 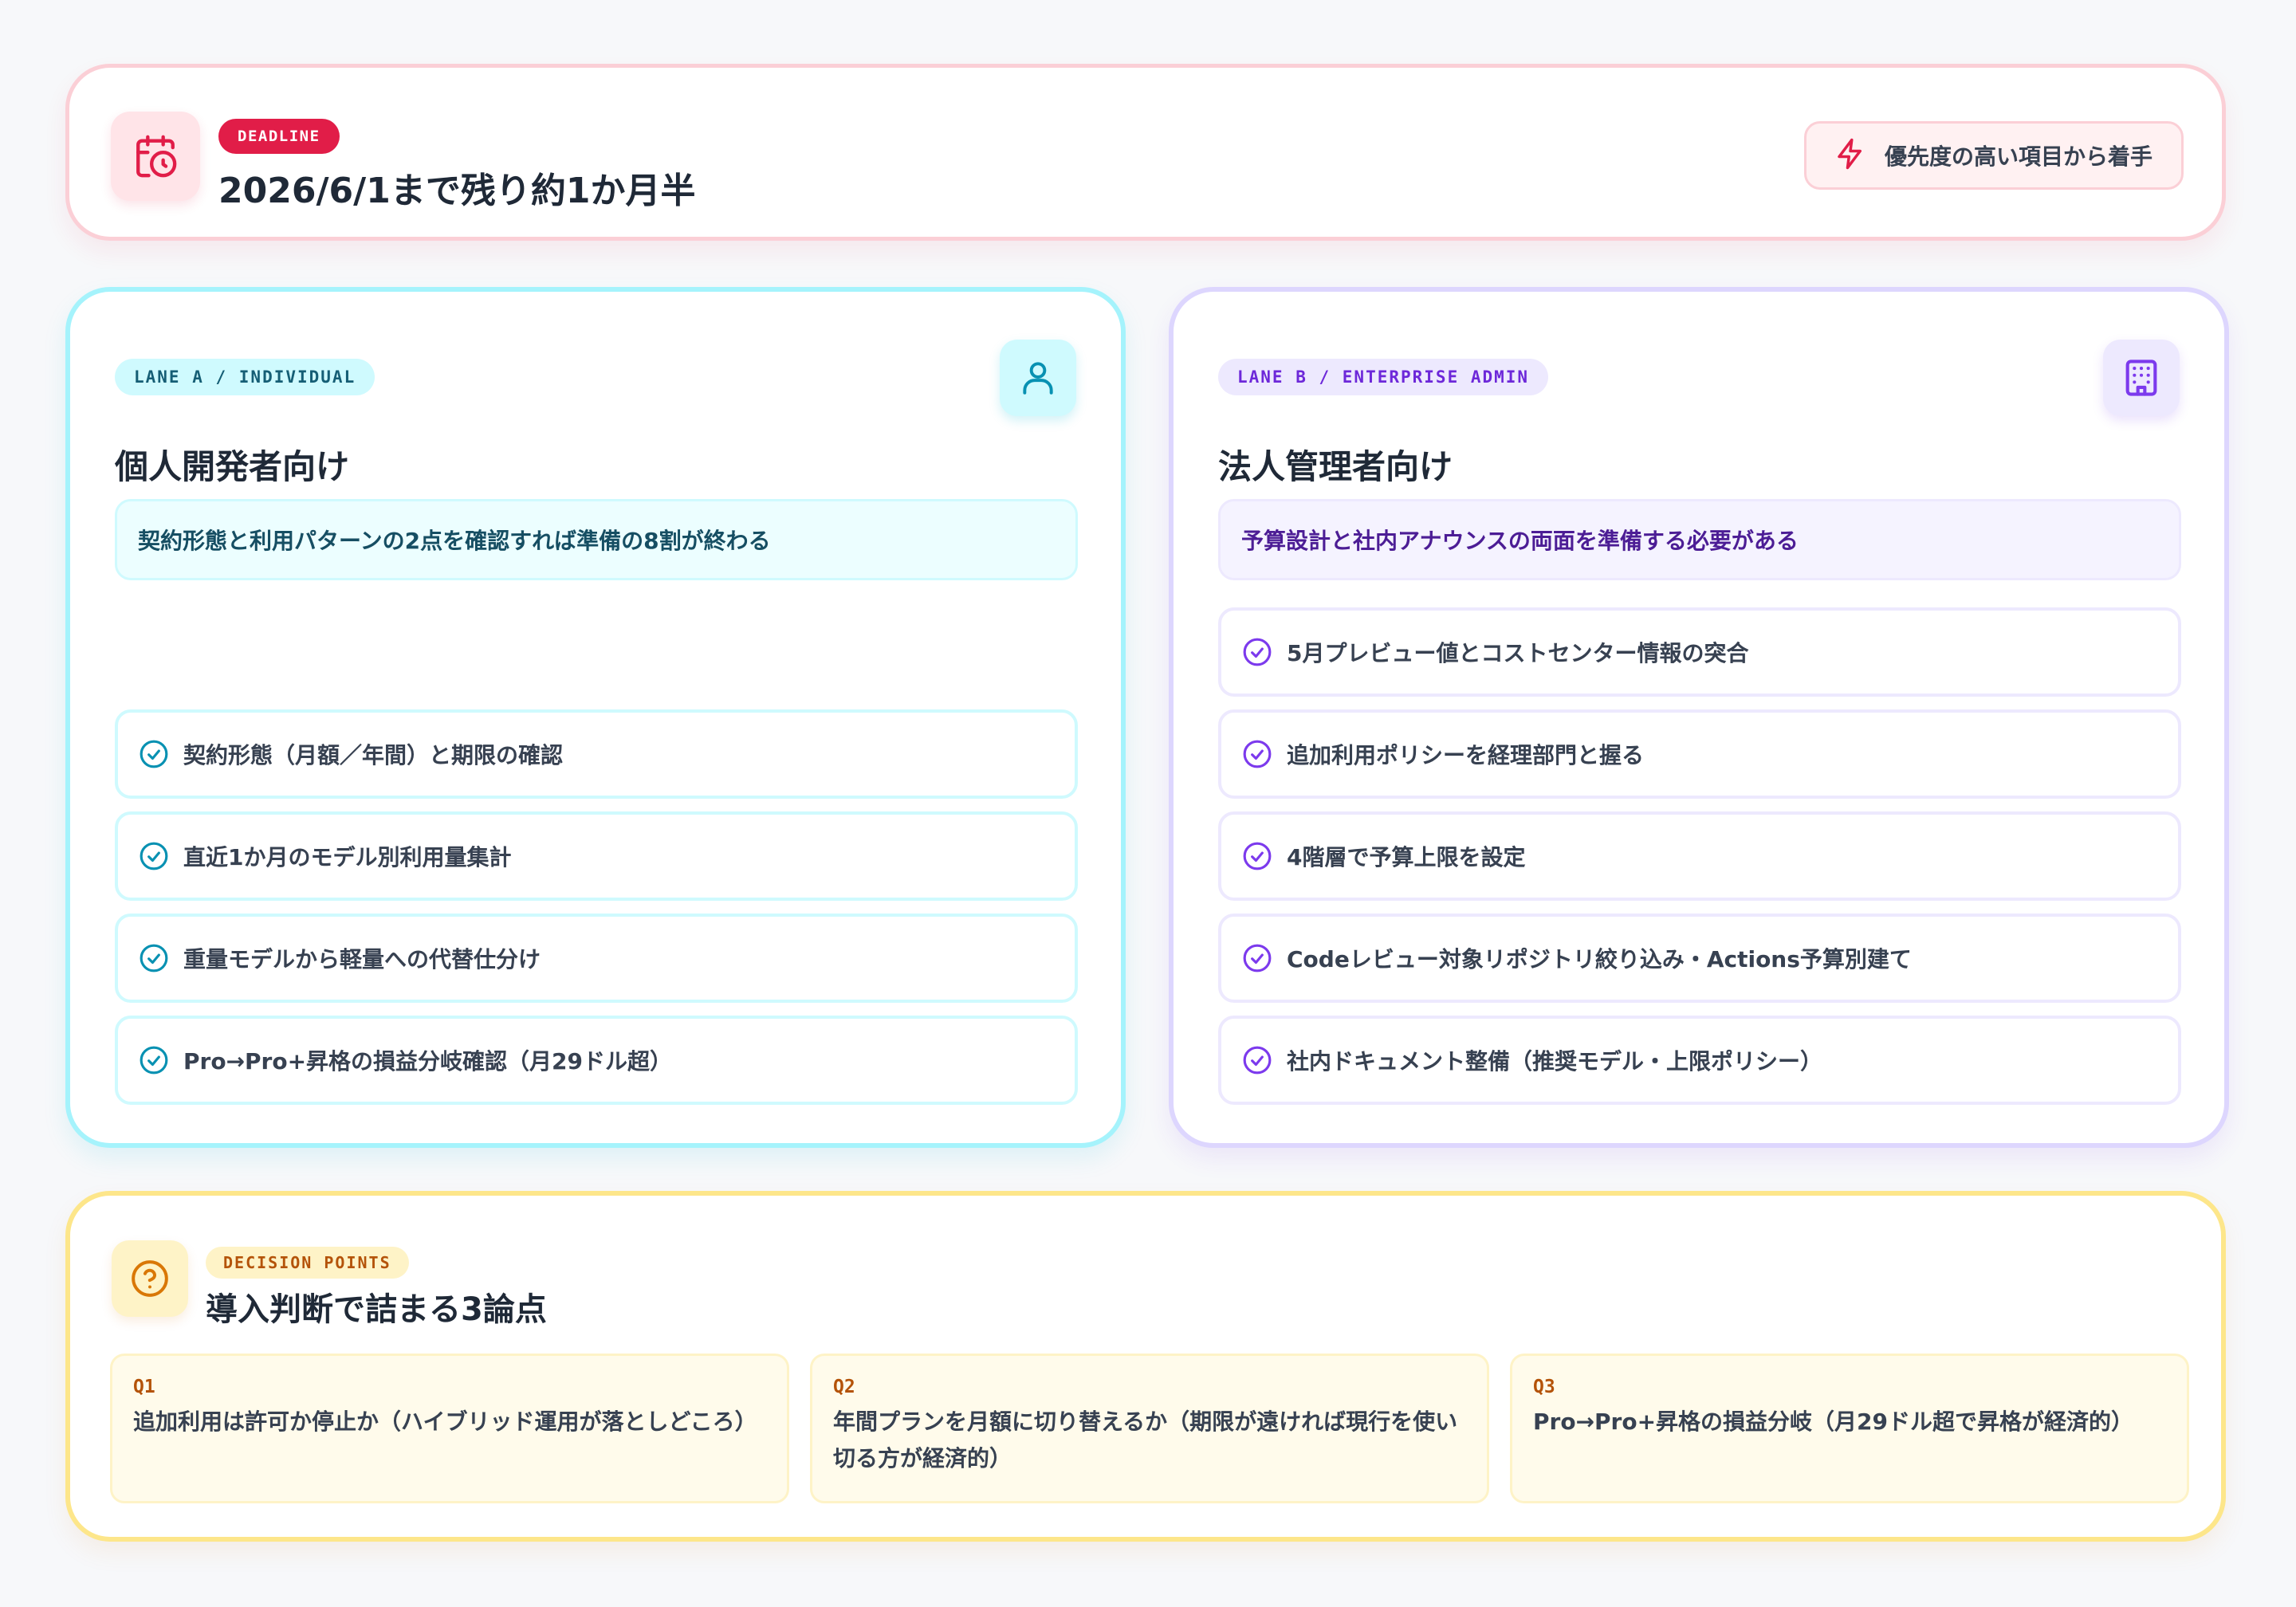 What do you see at coordinates (445, 1422) in the screenshot?
I see `question-text: 追加利用は許可か停止か（ハイブリッド運用が落としどころ）` at bounding box center [445, 1422].